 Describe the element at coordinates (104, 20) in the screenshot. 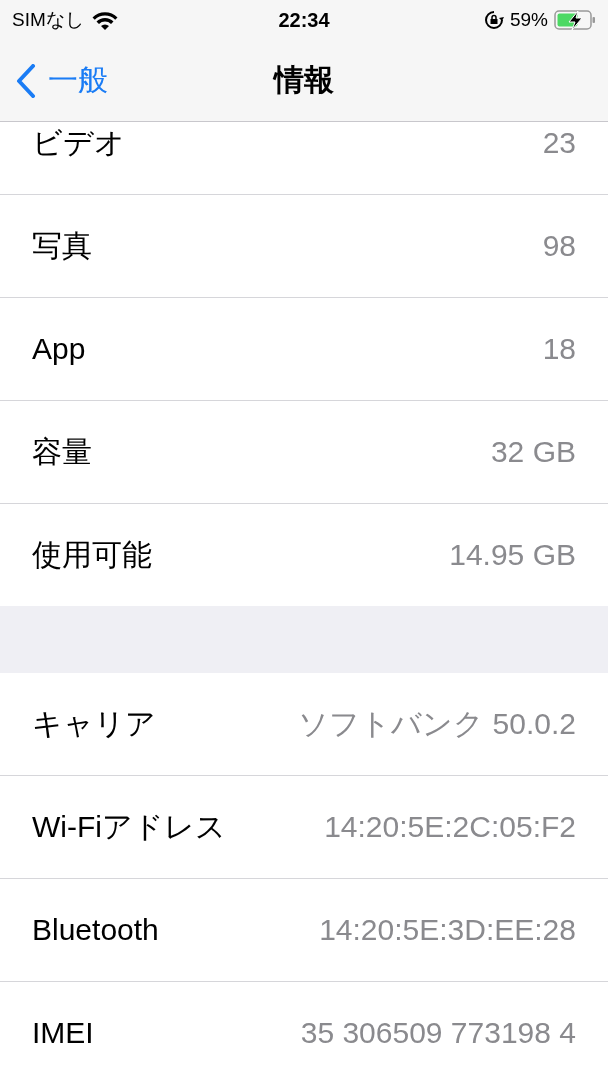

I see `wifi-icon` at that location.